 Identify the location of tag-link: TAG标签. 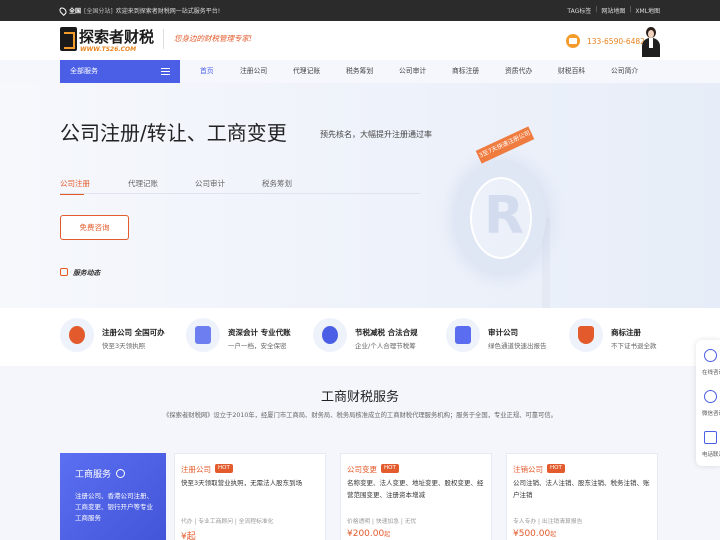
(579, 10).